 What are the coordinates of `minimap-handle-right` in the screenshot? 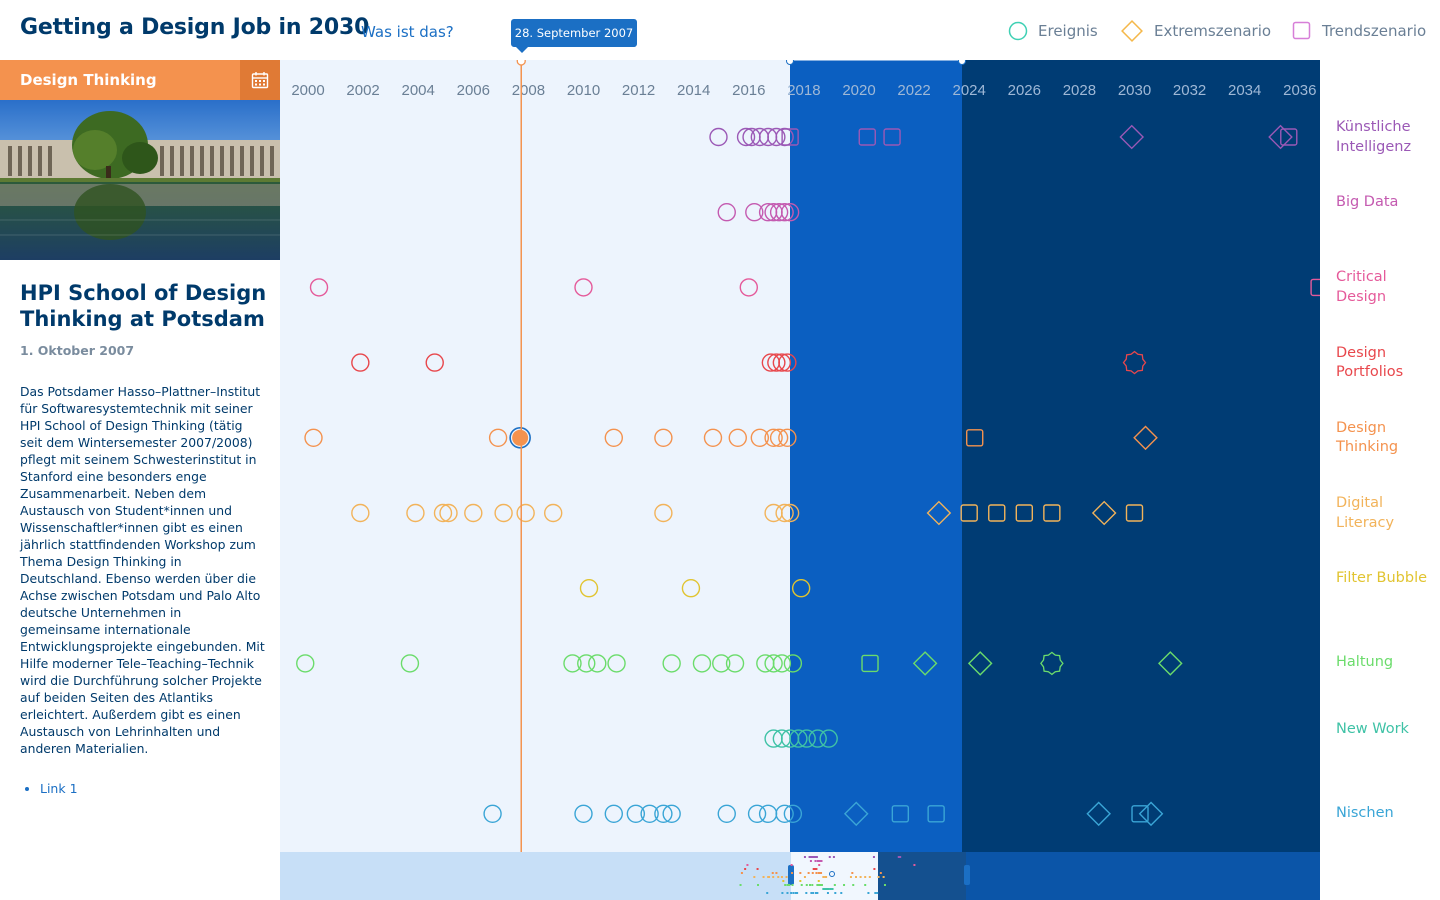 It's located at (967, 875).